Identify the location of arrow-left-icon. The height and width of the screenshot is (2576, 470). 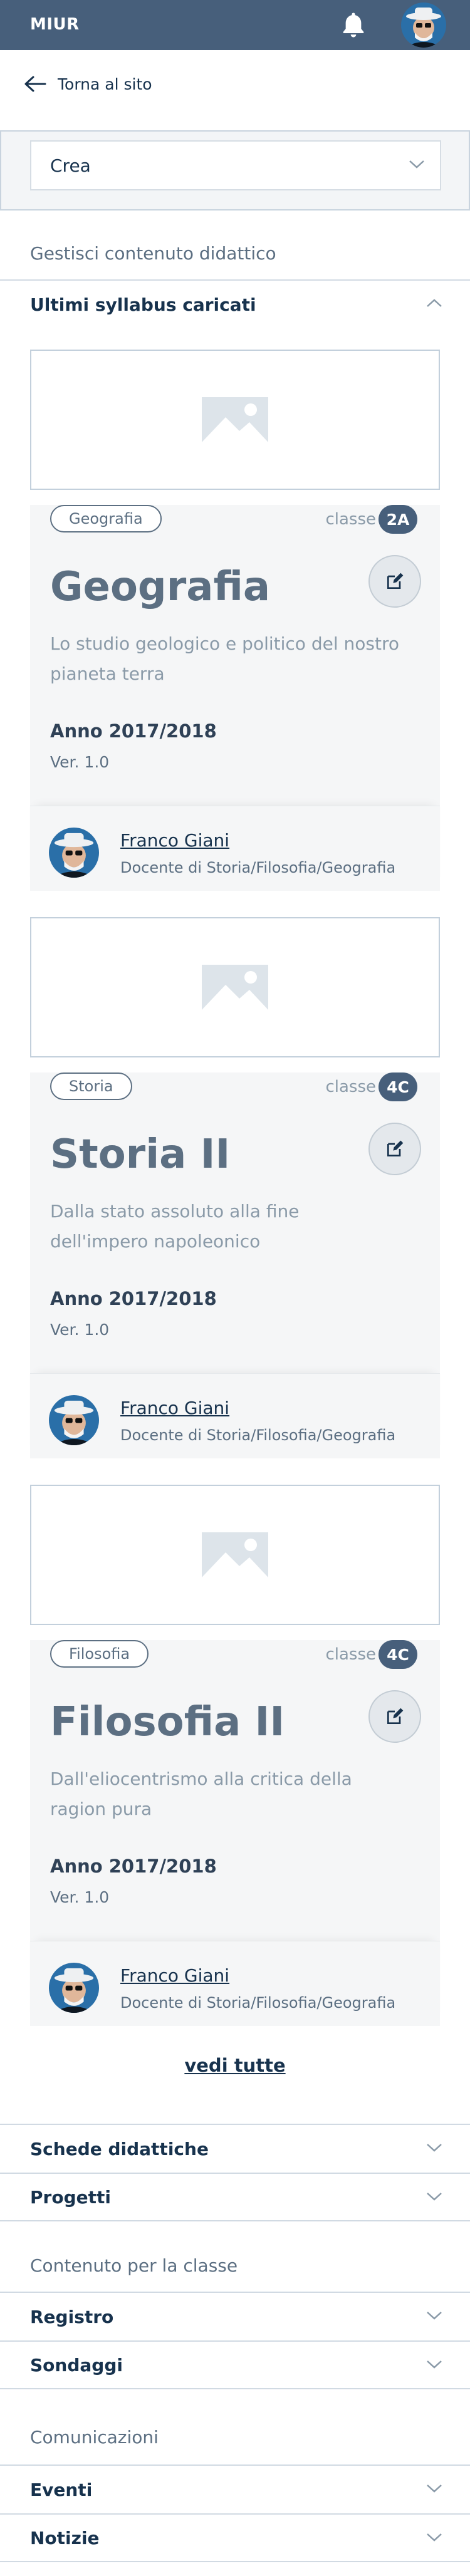
(35, 84).